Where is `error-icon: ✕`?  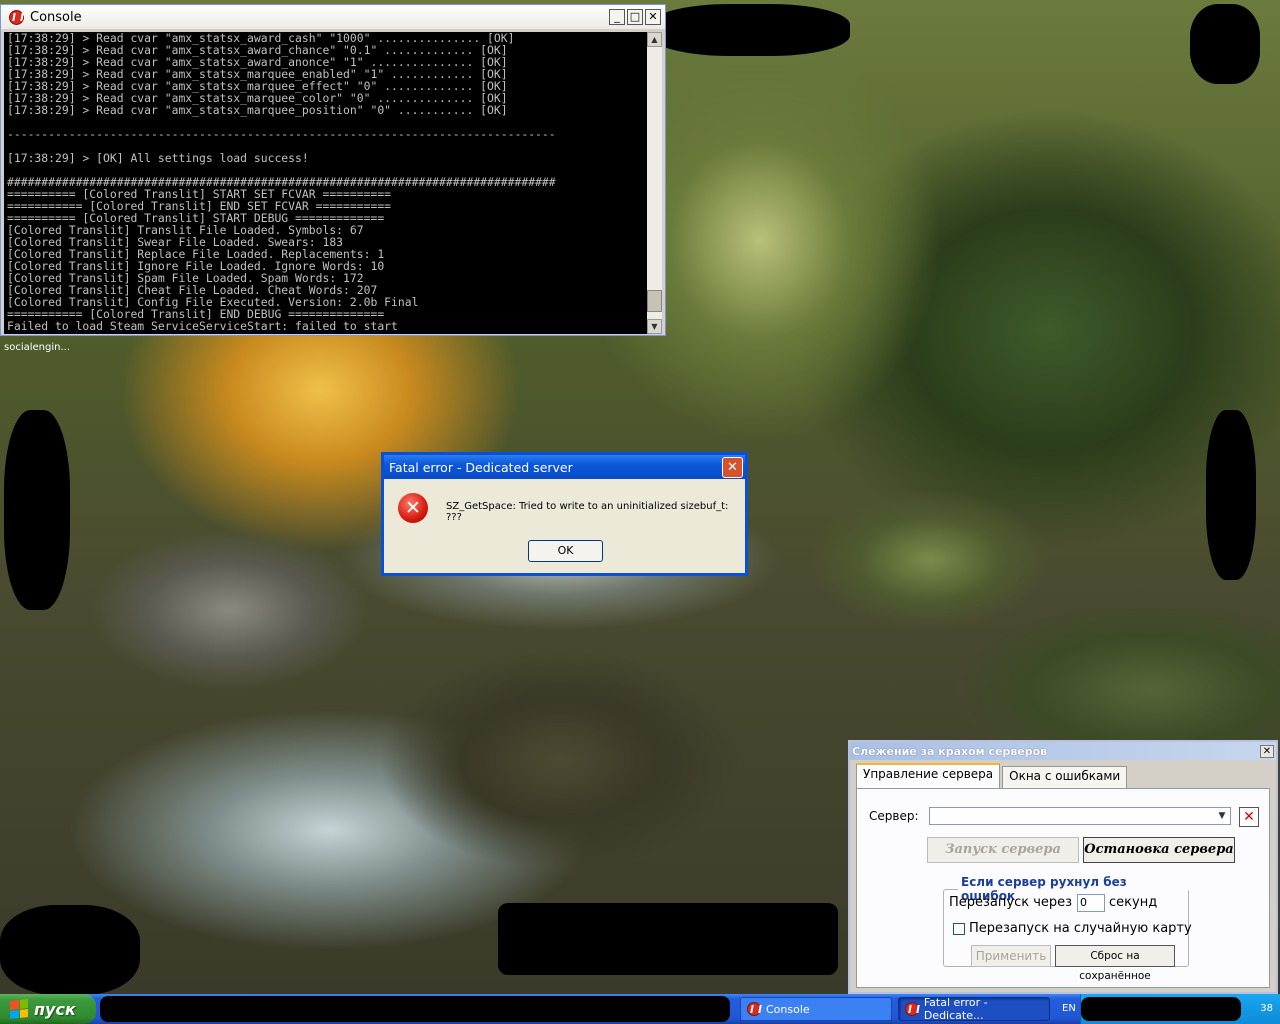 error-icon: ✕ is located at coordinates (413, 508).